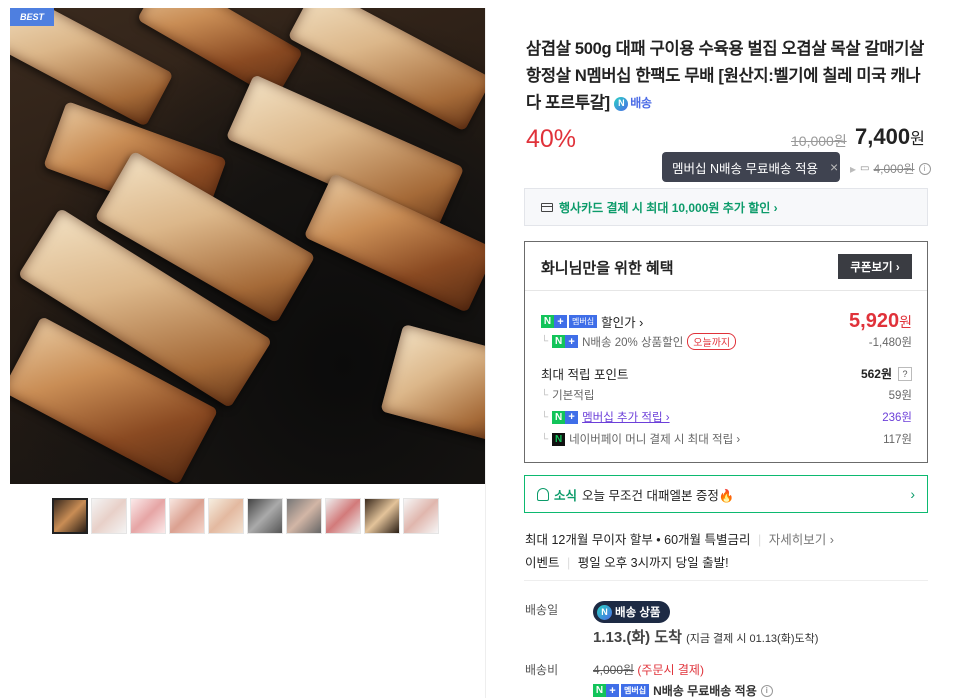  What do you see at coordinates (653, 563) in the screenshot?
I see `event-text: 평일 오후 3시까지 당일 출발!` at bounding box center [653, 563].